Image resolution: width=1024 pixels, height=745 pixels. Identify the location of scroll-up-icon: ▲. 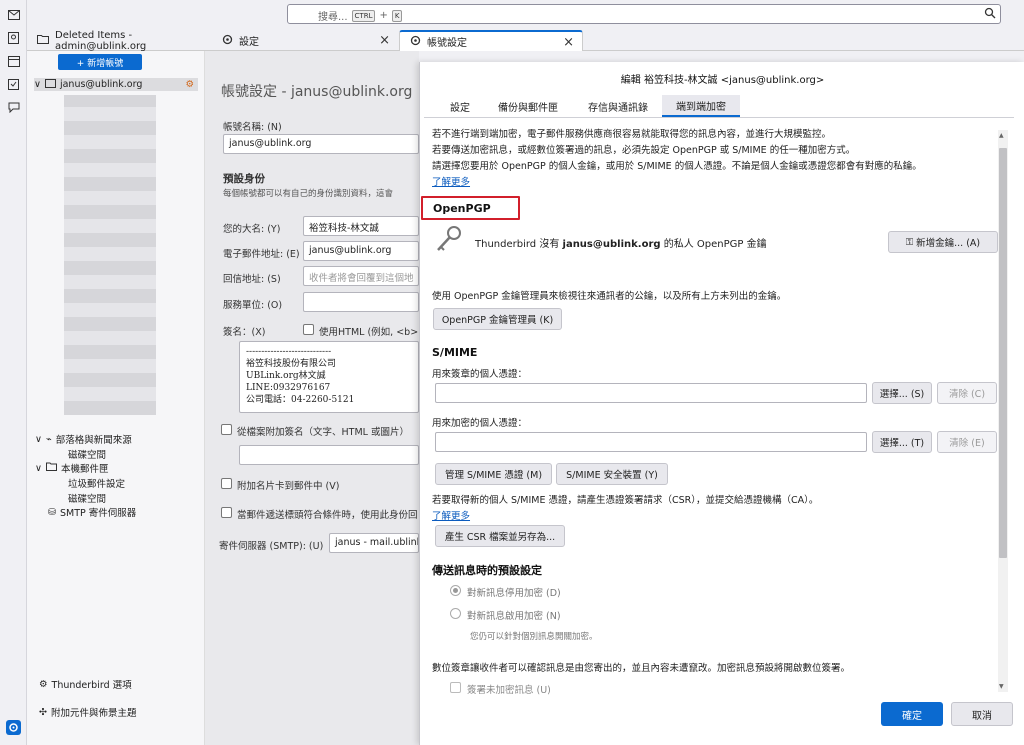
(1001, 135).